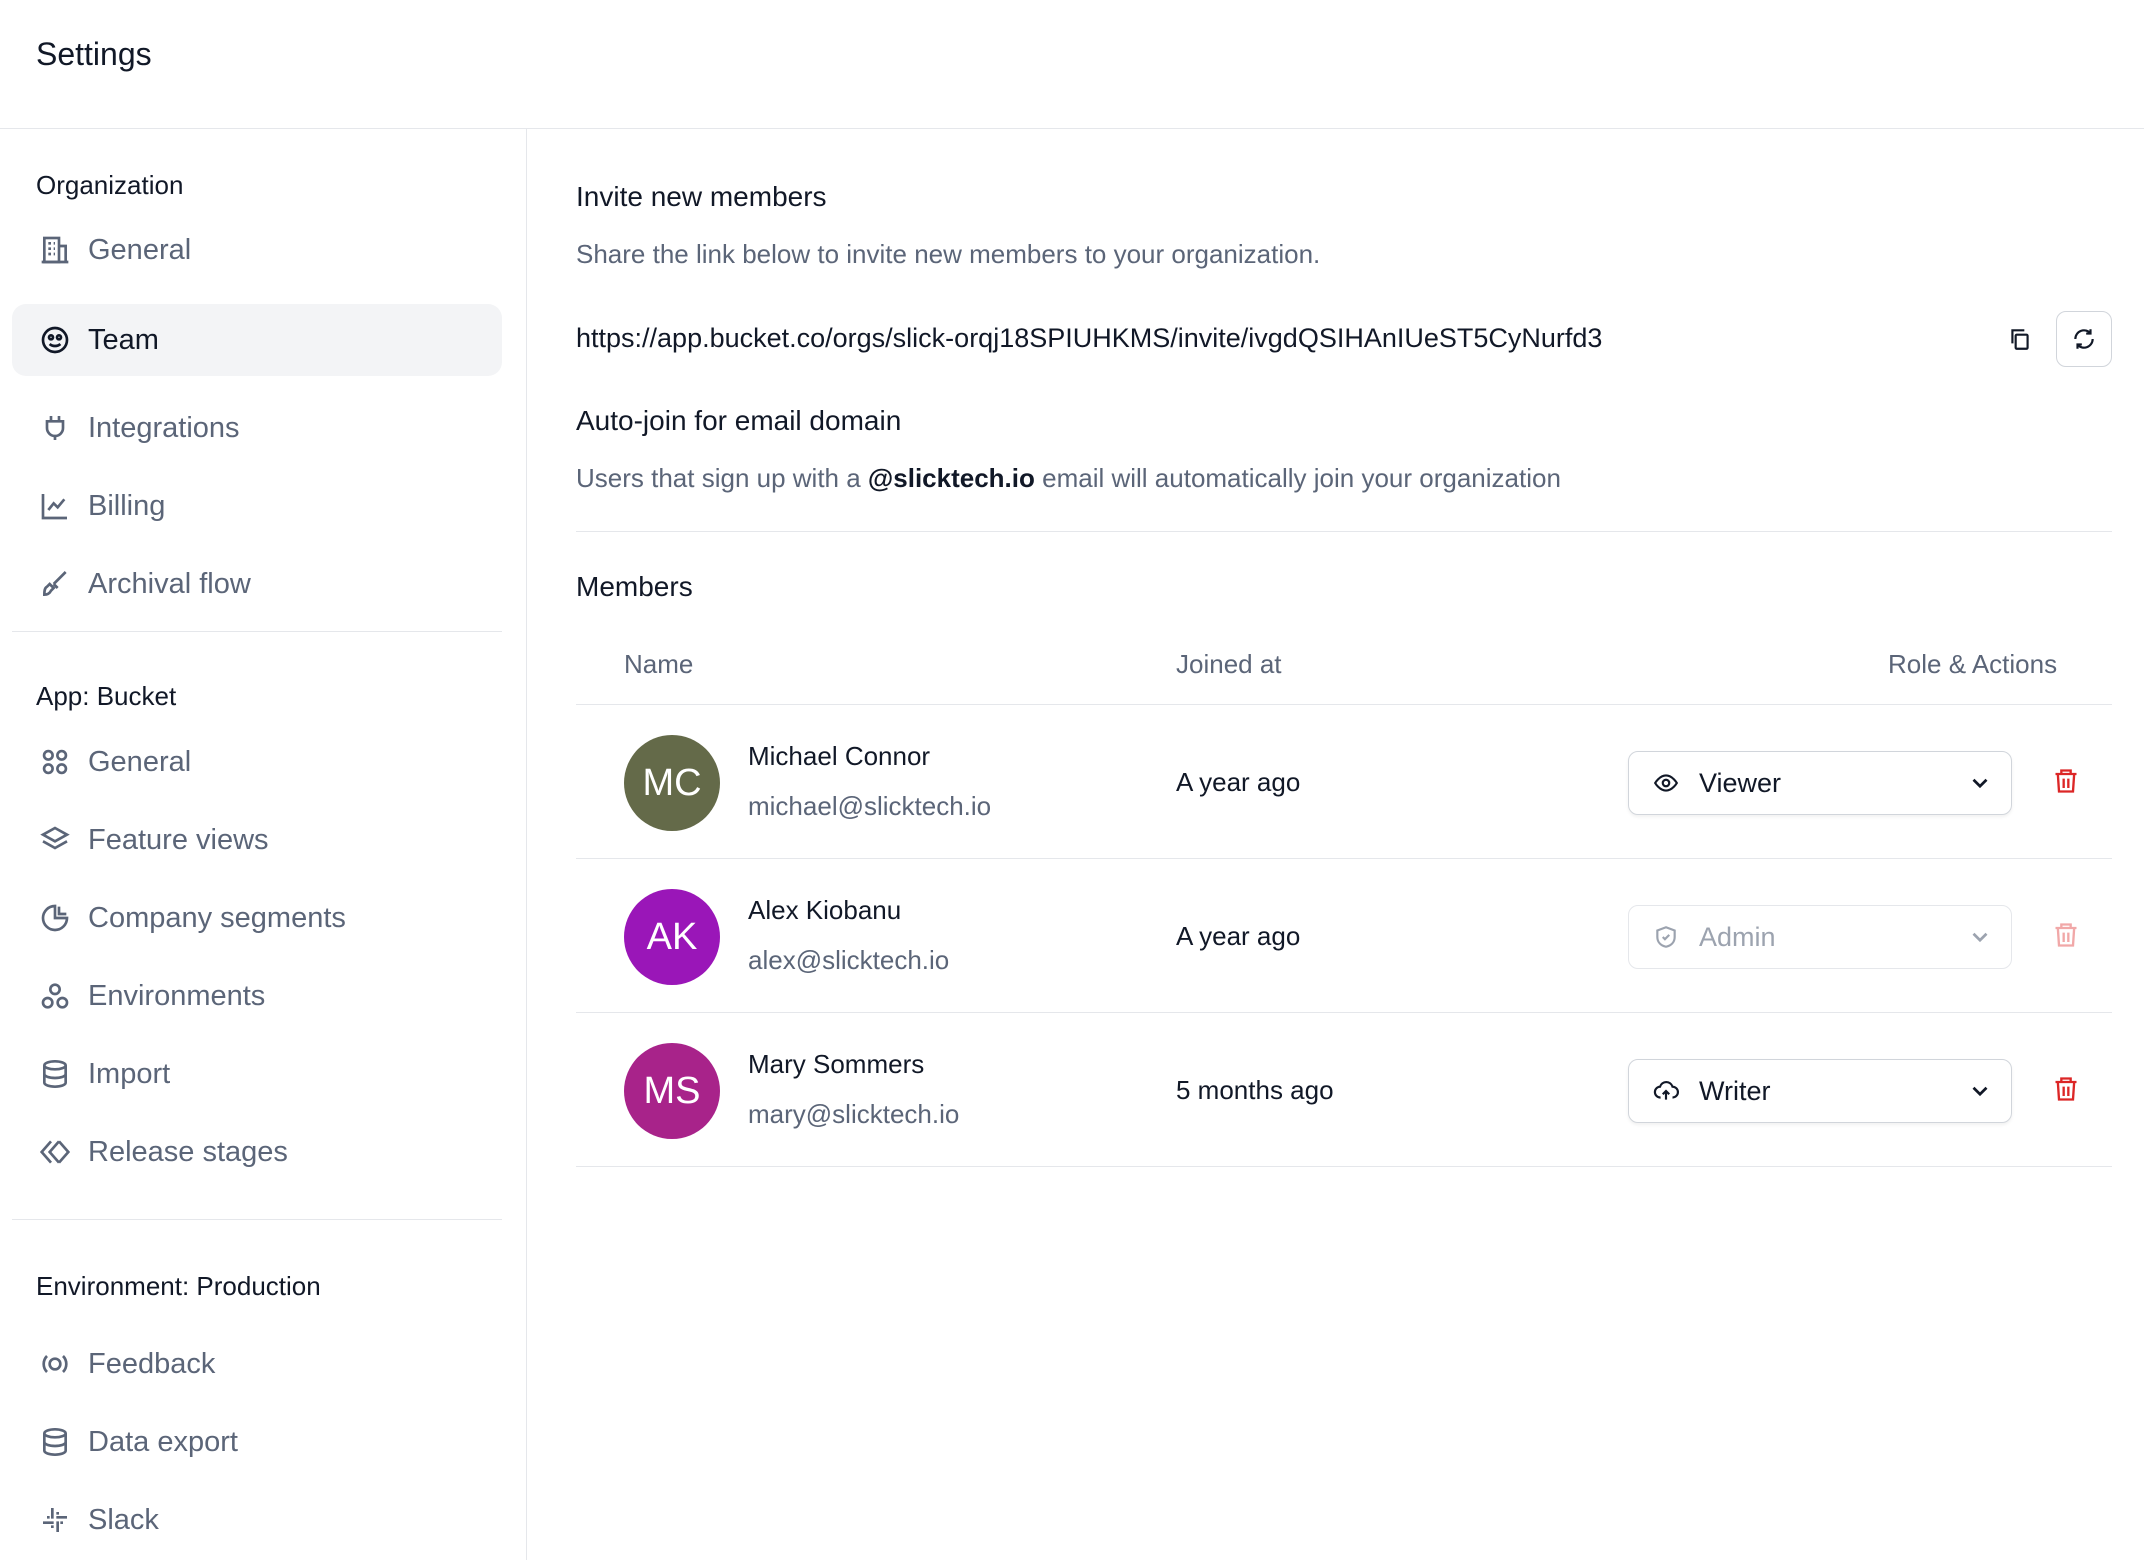  What do you see at coordinates (257, 1520) in the screenshot?
I see `sidebar-item-slack: Slack` at bounding box center [257, 1520].